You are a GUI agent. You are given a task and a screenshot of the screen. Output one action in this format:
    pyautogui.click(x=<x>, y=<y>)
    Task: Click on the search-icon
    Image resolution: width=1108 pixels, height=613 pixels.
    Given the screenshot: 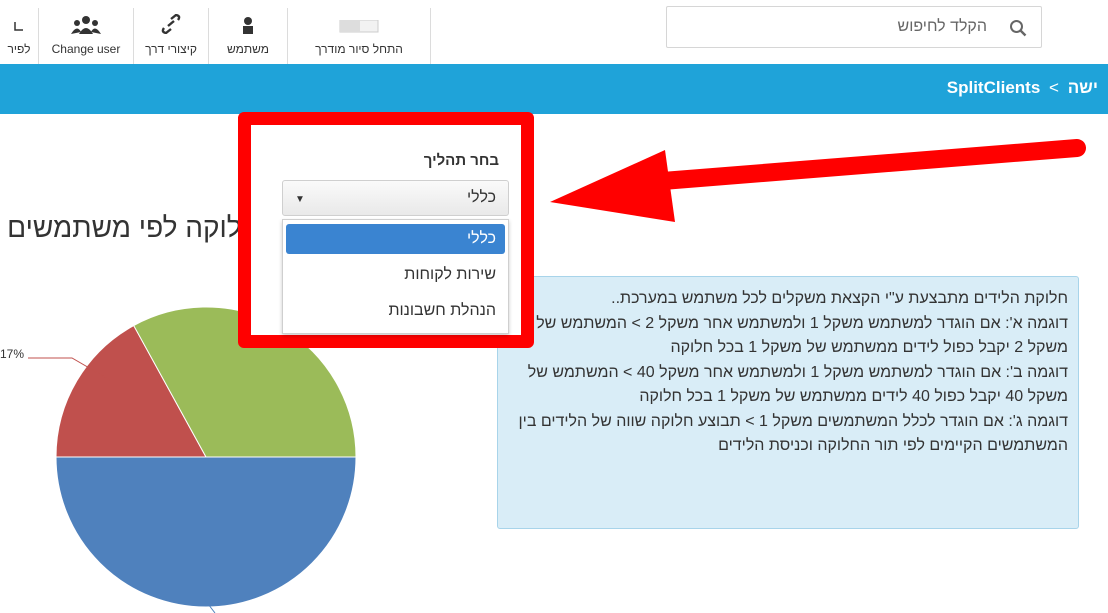 What is the action you would take?
    pyautogui.click(x=1018, y=28)
    